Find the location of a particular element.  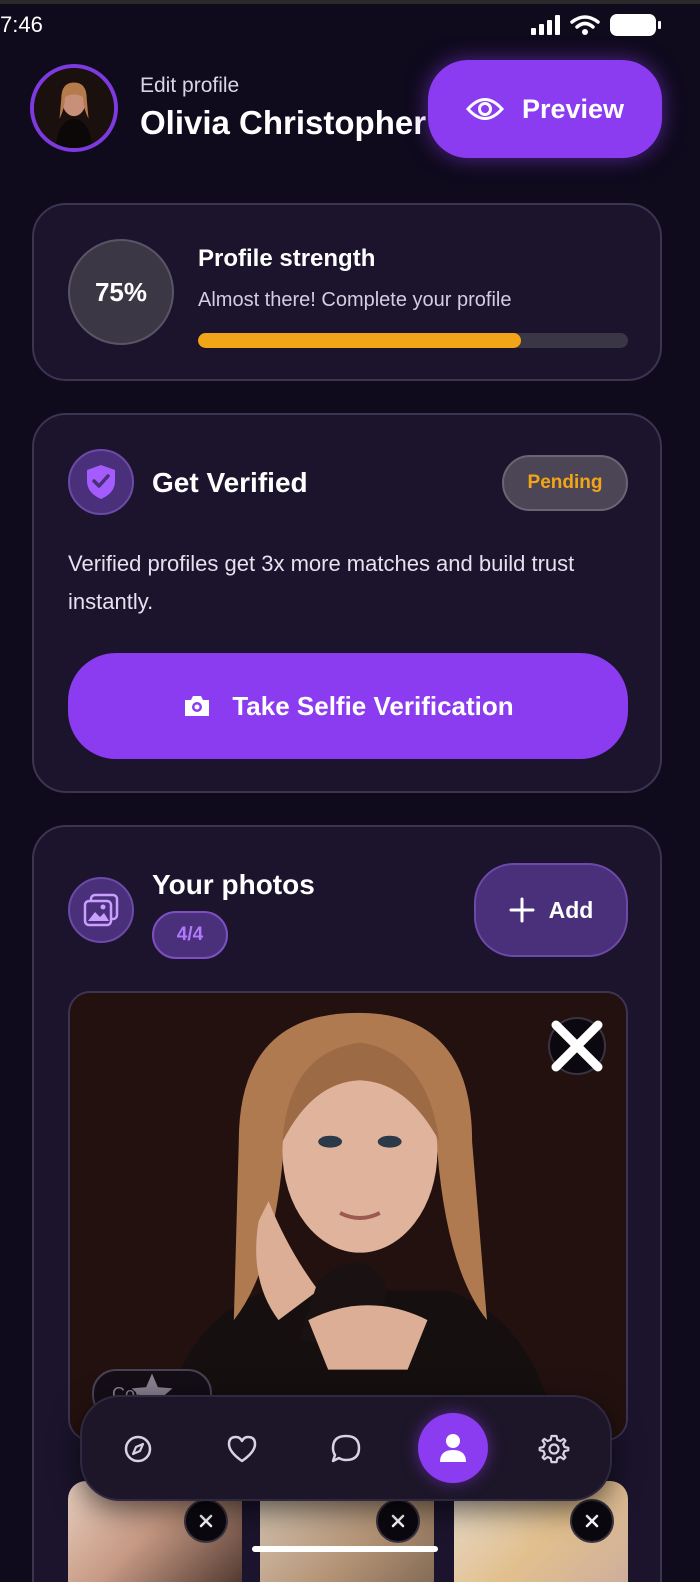

heart-icon is located at coordinates (242, 1449).